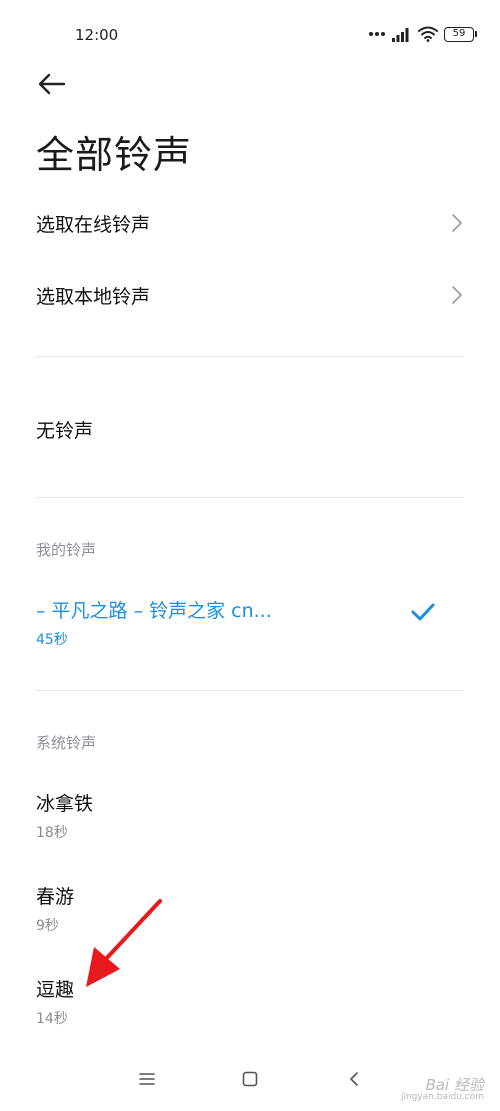 Image resolution: width=500 pixels, height=1111 pixels. I want to click on back-icon, so click(354, 1079).